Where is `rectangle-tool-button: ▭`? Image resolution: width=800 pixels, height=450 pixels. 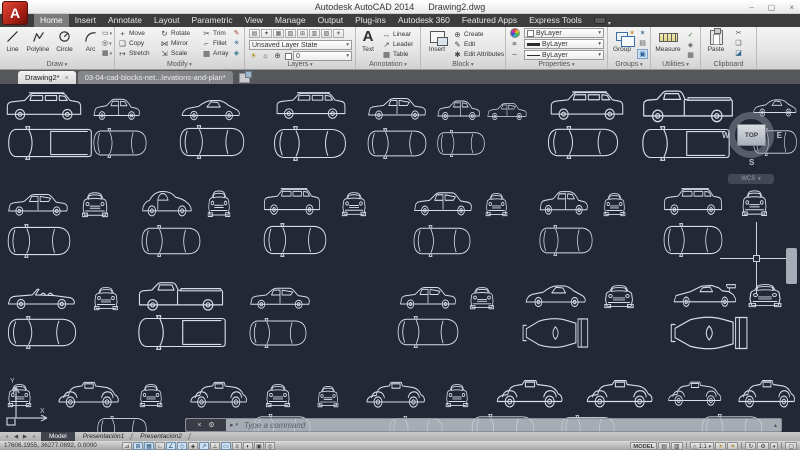 rectangle-tool-button: ▭ is located at coordinates (107, 34).